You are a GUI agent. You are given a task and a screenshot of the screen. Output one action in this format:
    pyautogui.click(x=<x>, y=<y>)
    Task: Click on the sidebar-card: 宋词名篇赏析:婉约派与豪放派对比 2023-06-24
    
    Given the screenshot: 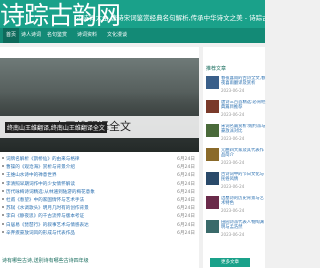 What is the action you would take?
    pyautogui.click(x=236, y=134)
    